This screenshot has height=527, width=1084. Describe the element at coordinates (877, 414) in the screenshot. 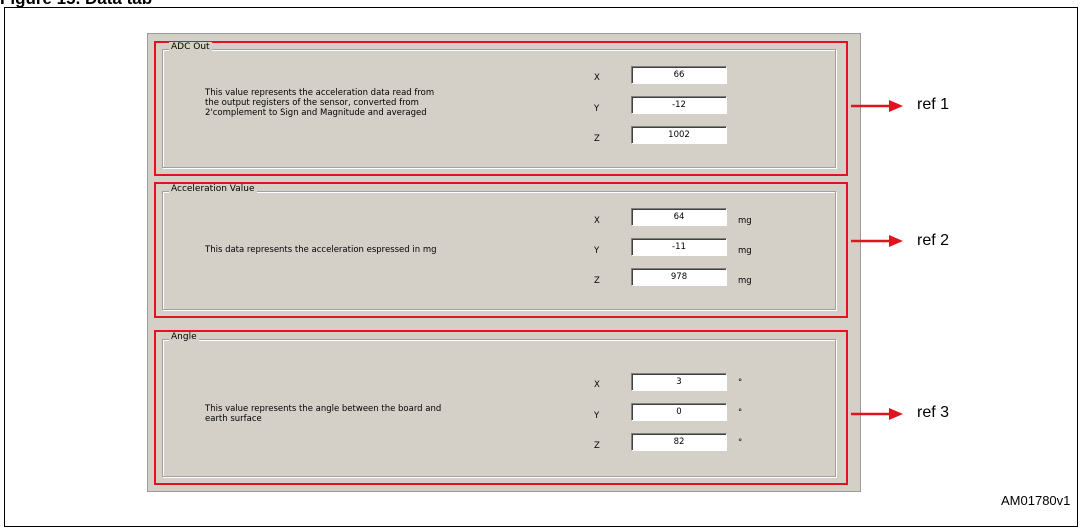

I see `ref-3-arrow-icon` at that location.